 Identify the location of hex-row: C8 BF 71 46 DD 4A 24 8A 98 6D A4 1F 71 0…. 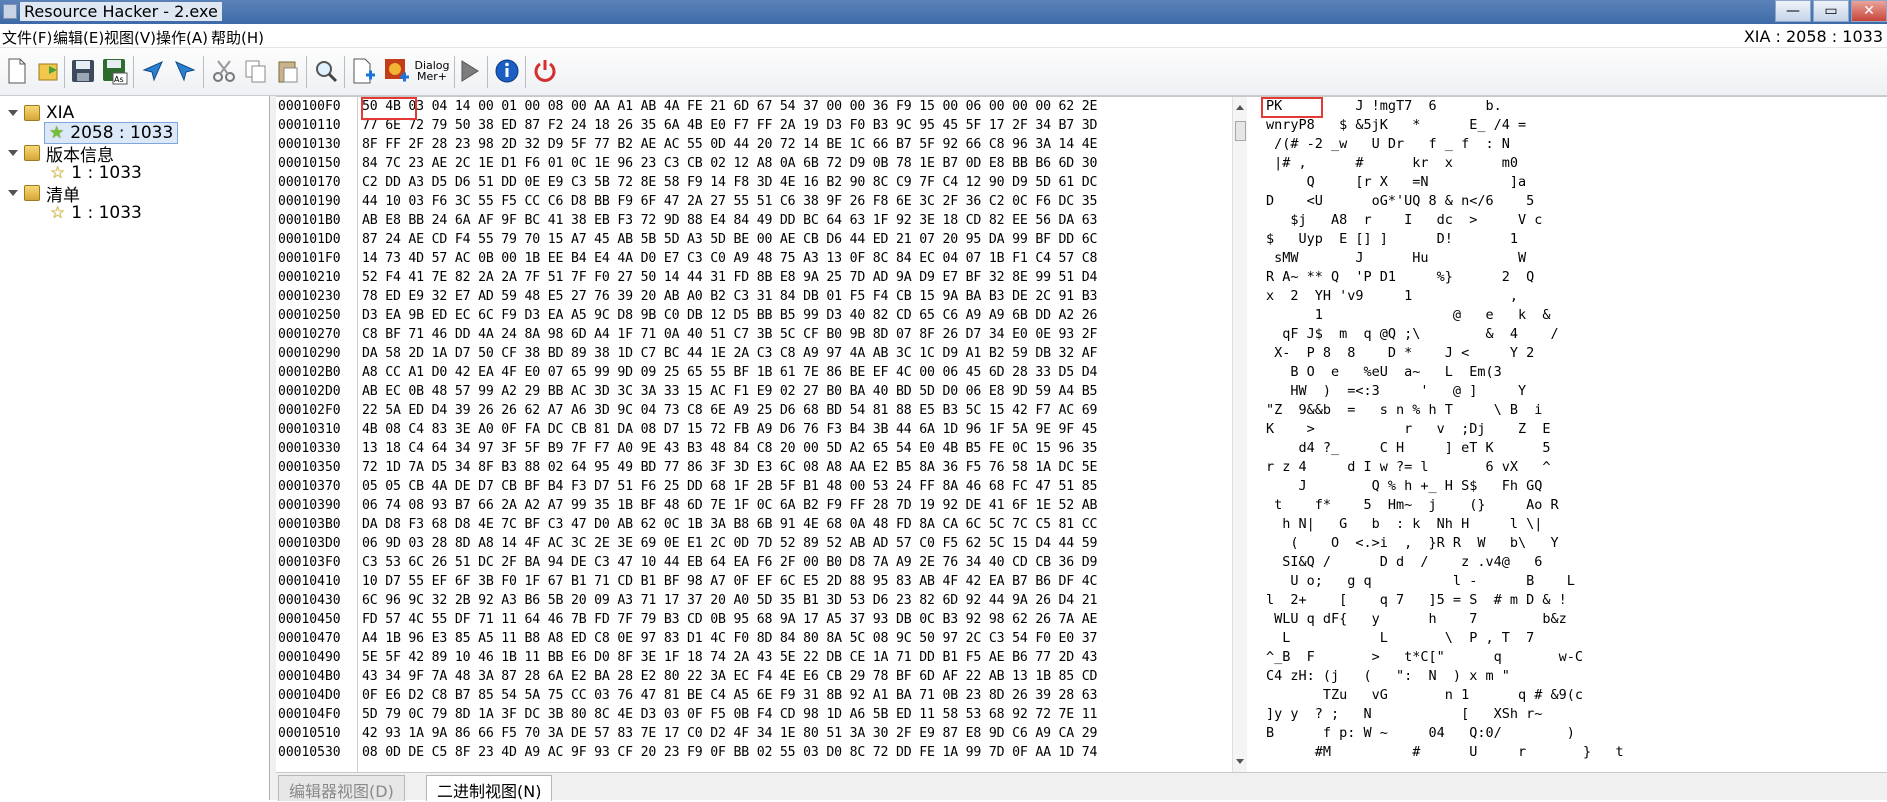
(730, 334).